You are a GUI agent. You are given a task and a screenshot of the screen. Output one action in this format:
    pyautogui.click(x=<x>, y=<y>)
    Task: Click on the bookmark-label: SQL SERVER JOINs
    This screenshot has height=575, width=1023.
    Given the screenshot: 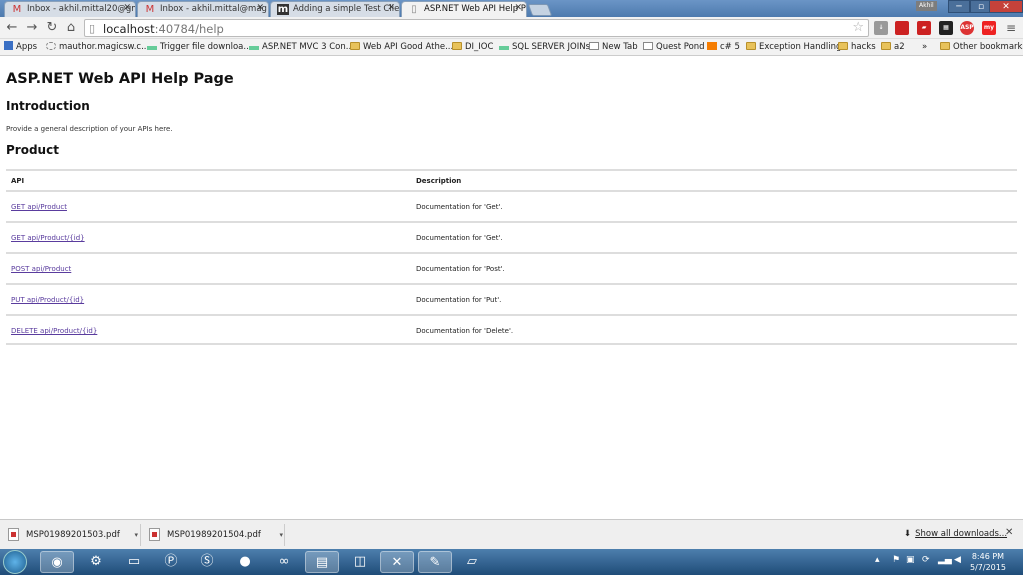 What is the action you would take?
    pyautogui.click(x=551, y=47)
    